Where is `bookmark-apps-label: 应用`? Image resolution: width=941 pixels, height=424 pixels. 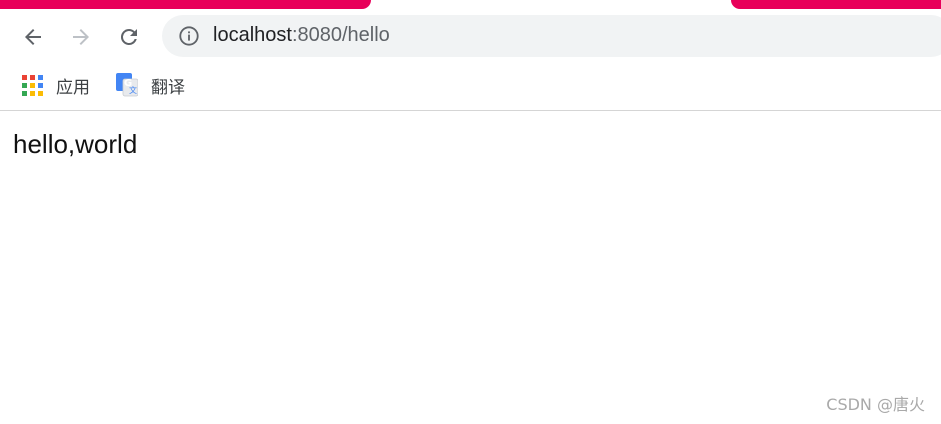
bookmark-apps-label: 应用 is located at coordinates (73, 87).